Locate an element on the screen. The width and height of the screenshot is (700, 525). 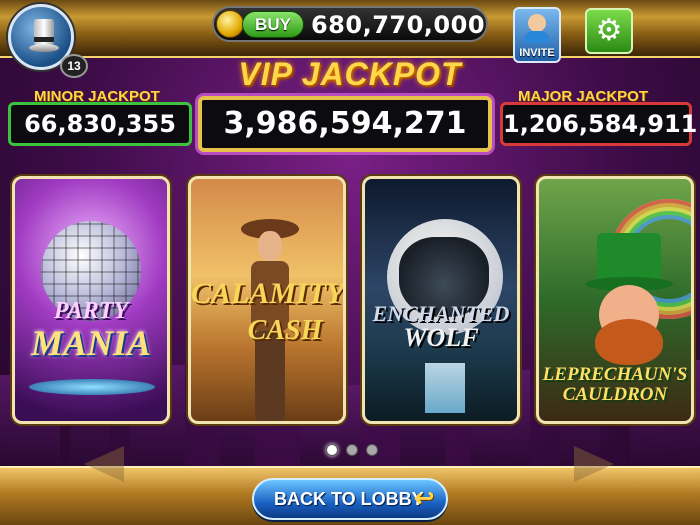
back-to-lobby-label: BACK TO LOBBY is located at coordinates (349, 499).